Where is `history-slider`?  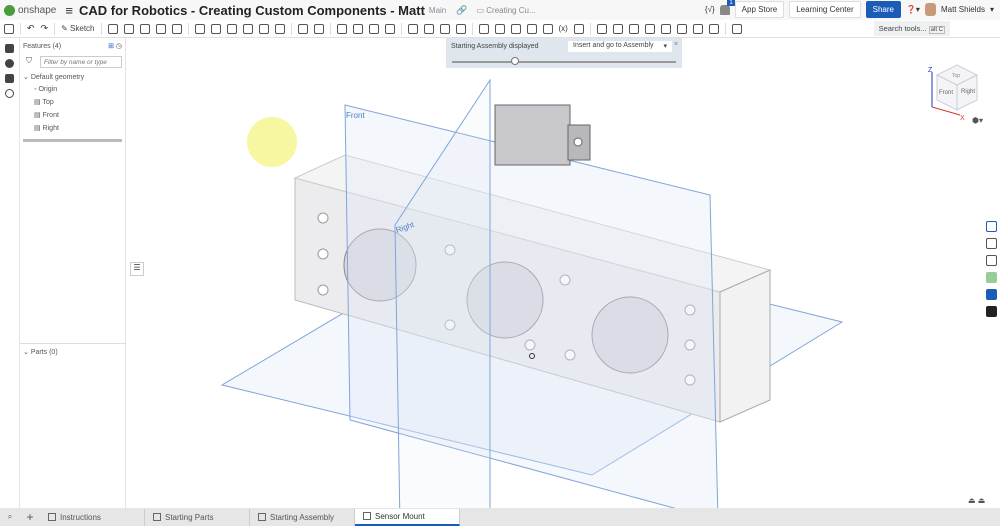 history-slider is located at coordinates (564, 62).